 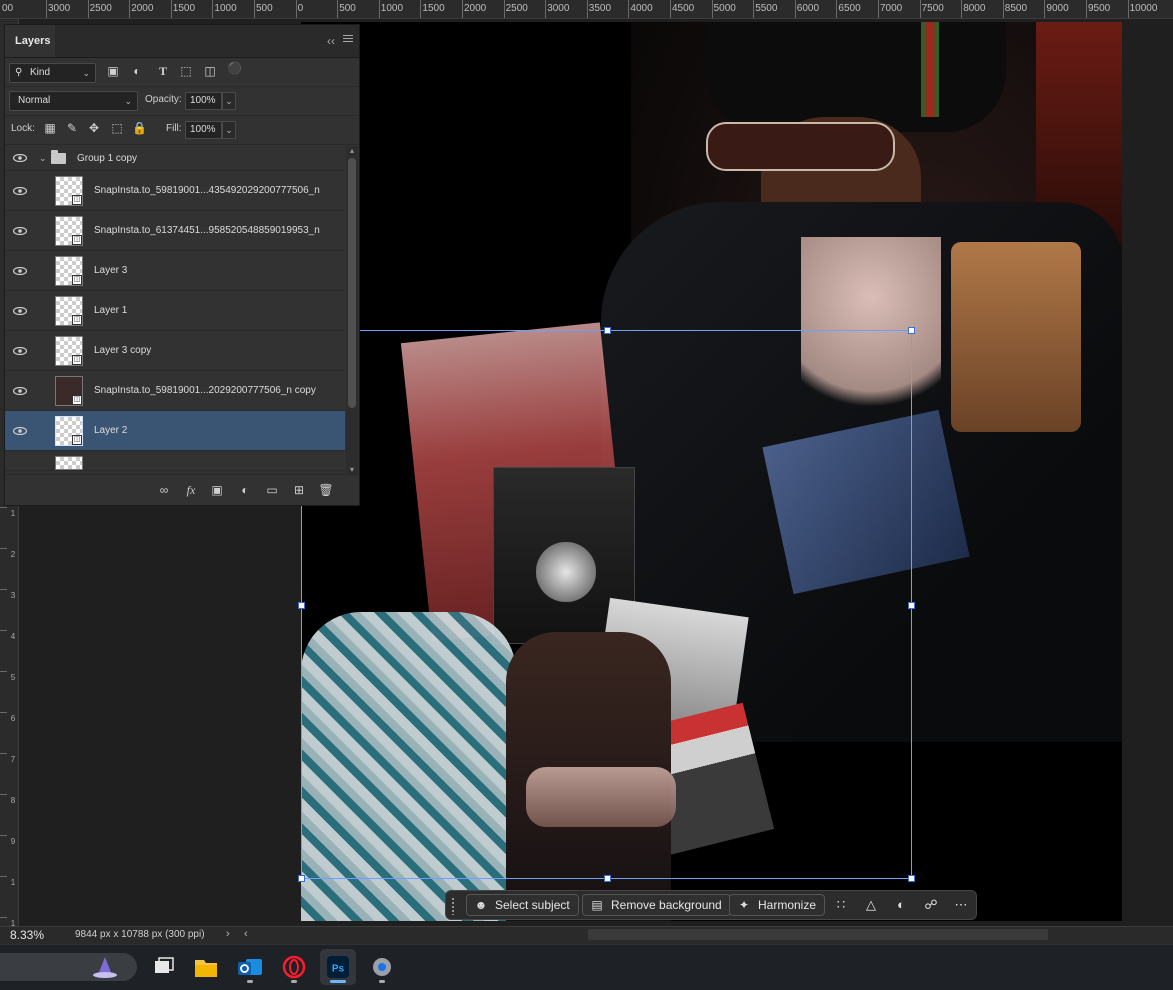 I want to click on new-group-icon: ▭, so click(x=272, y=490).